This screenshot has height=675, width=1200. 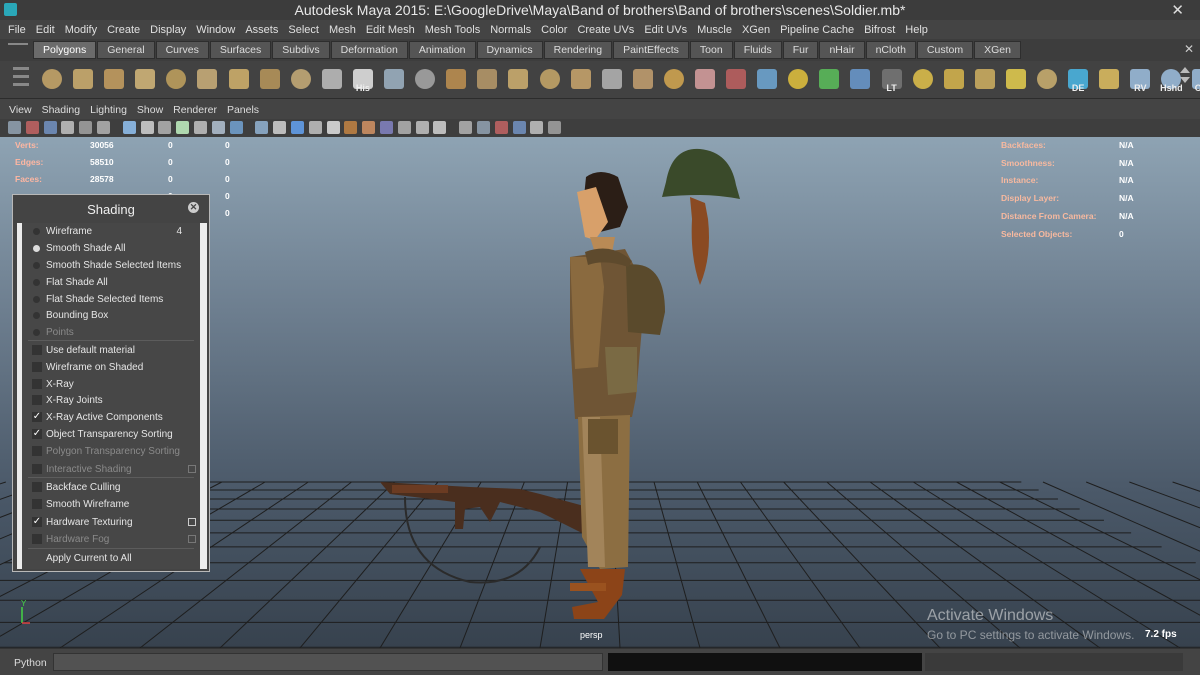 What do you see at coordinates (860, 79) in the screenshot?
I see `mirror-icon` at bounding box center [860, 79].